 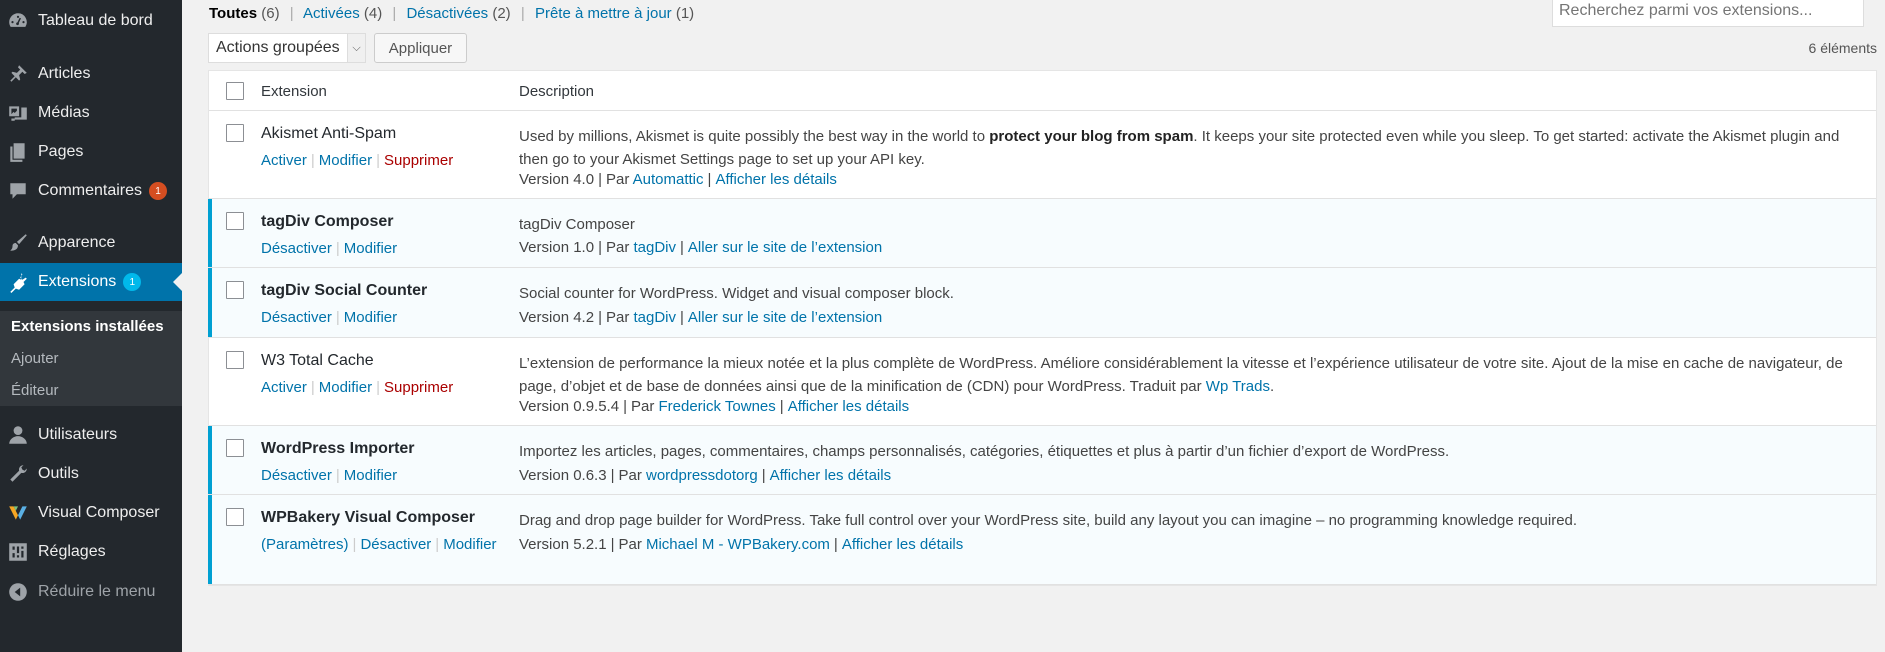 I want to click on filter-active: Activées, so click(x=331, y=13).